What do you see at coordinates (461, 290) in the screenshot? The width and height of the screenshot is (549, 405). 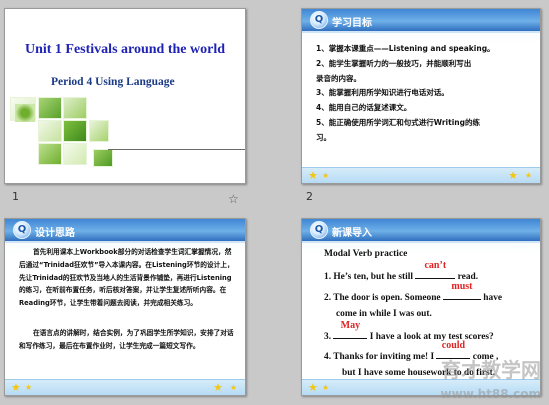 I see `answer-blank: must` at bounding box center [461, 290].